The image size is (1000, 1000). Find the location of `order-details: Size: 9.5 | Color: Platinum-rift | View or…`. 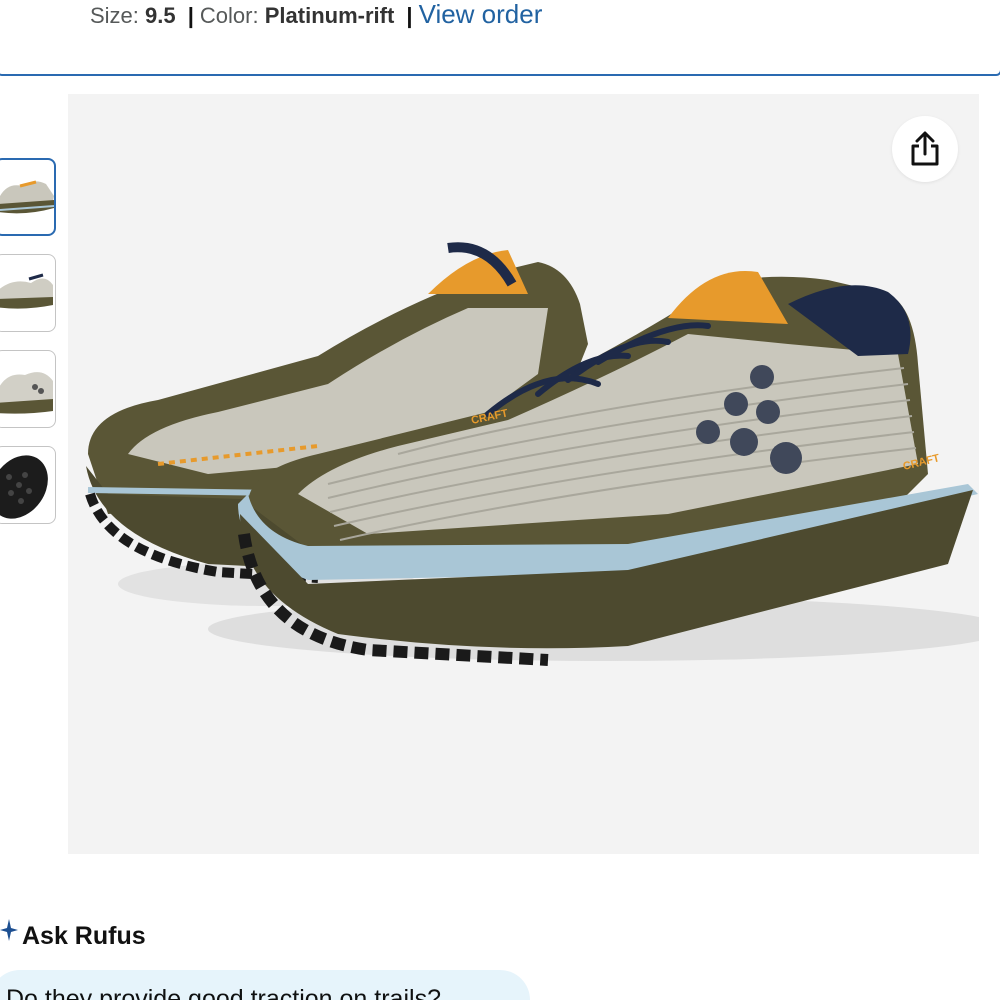

order-details: Size: 9.5 | Color: Platinum-rift | View or… is located at coordinates (316, 15).